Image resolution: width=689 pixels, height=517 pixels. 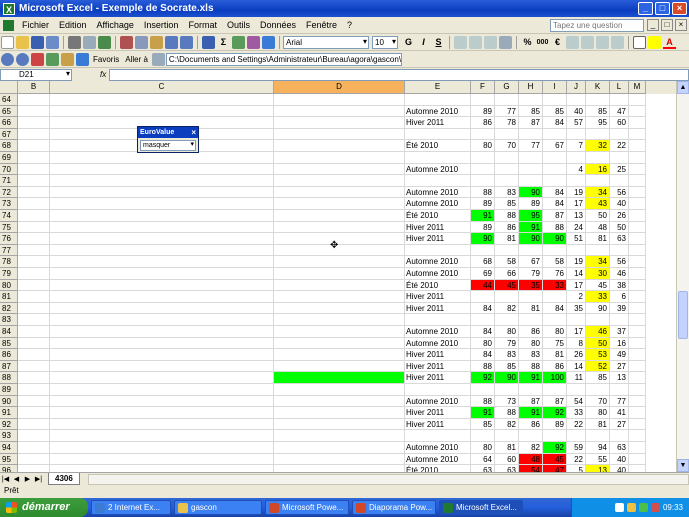 I want to click on cell-l65: 47, so click(x=619, y=111).